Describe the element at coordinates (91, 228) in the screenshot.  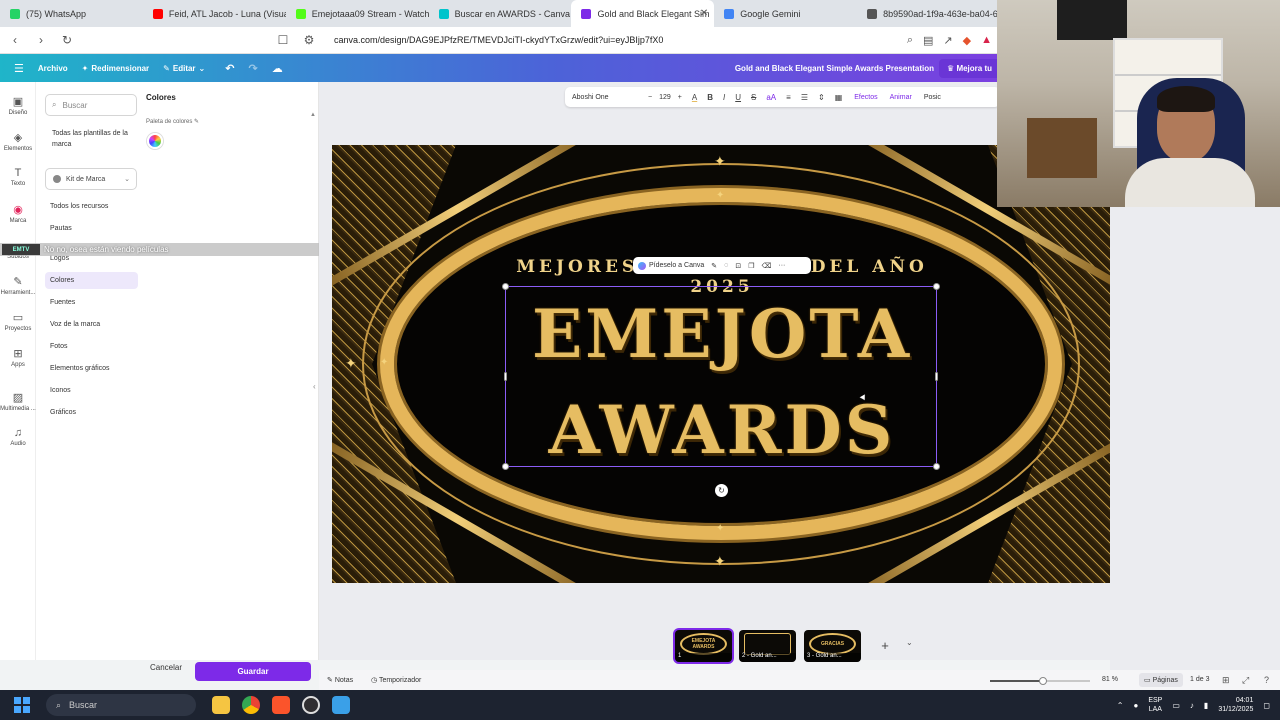
I see `menu-item-guidelines: Pautas` at that location.